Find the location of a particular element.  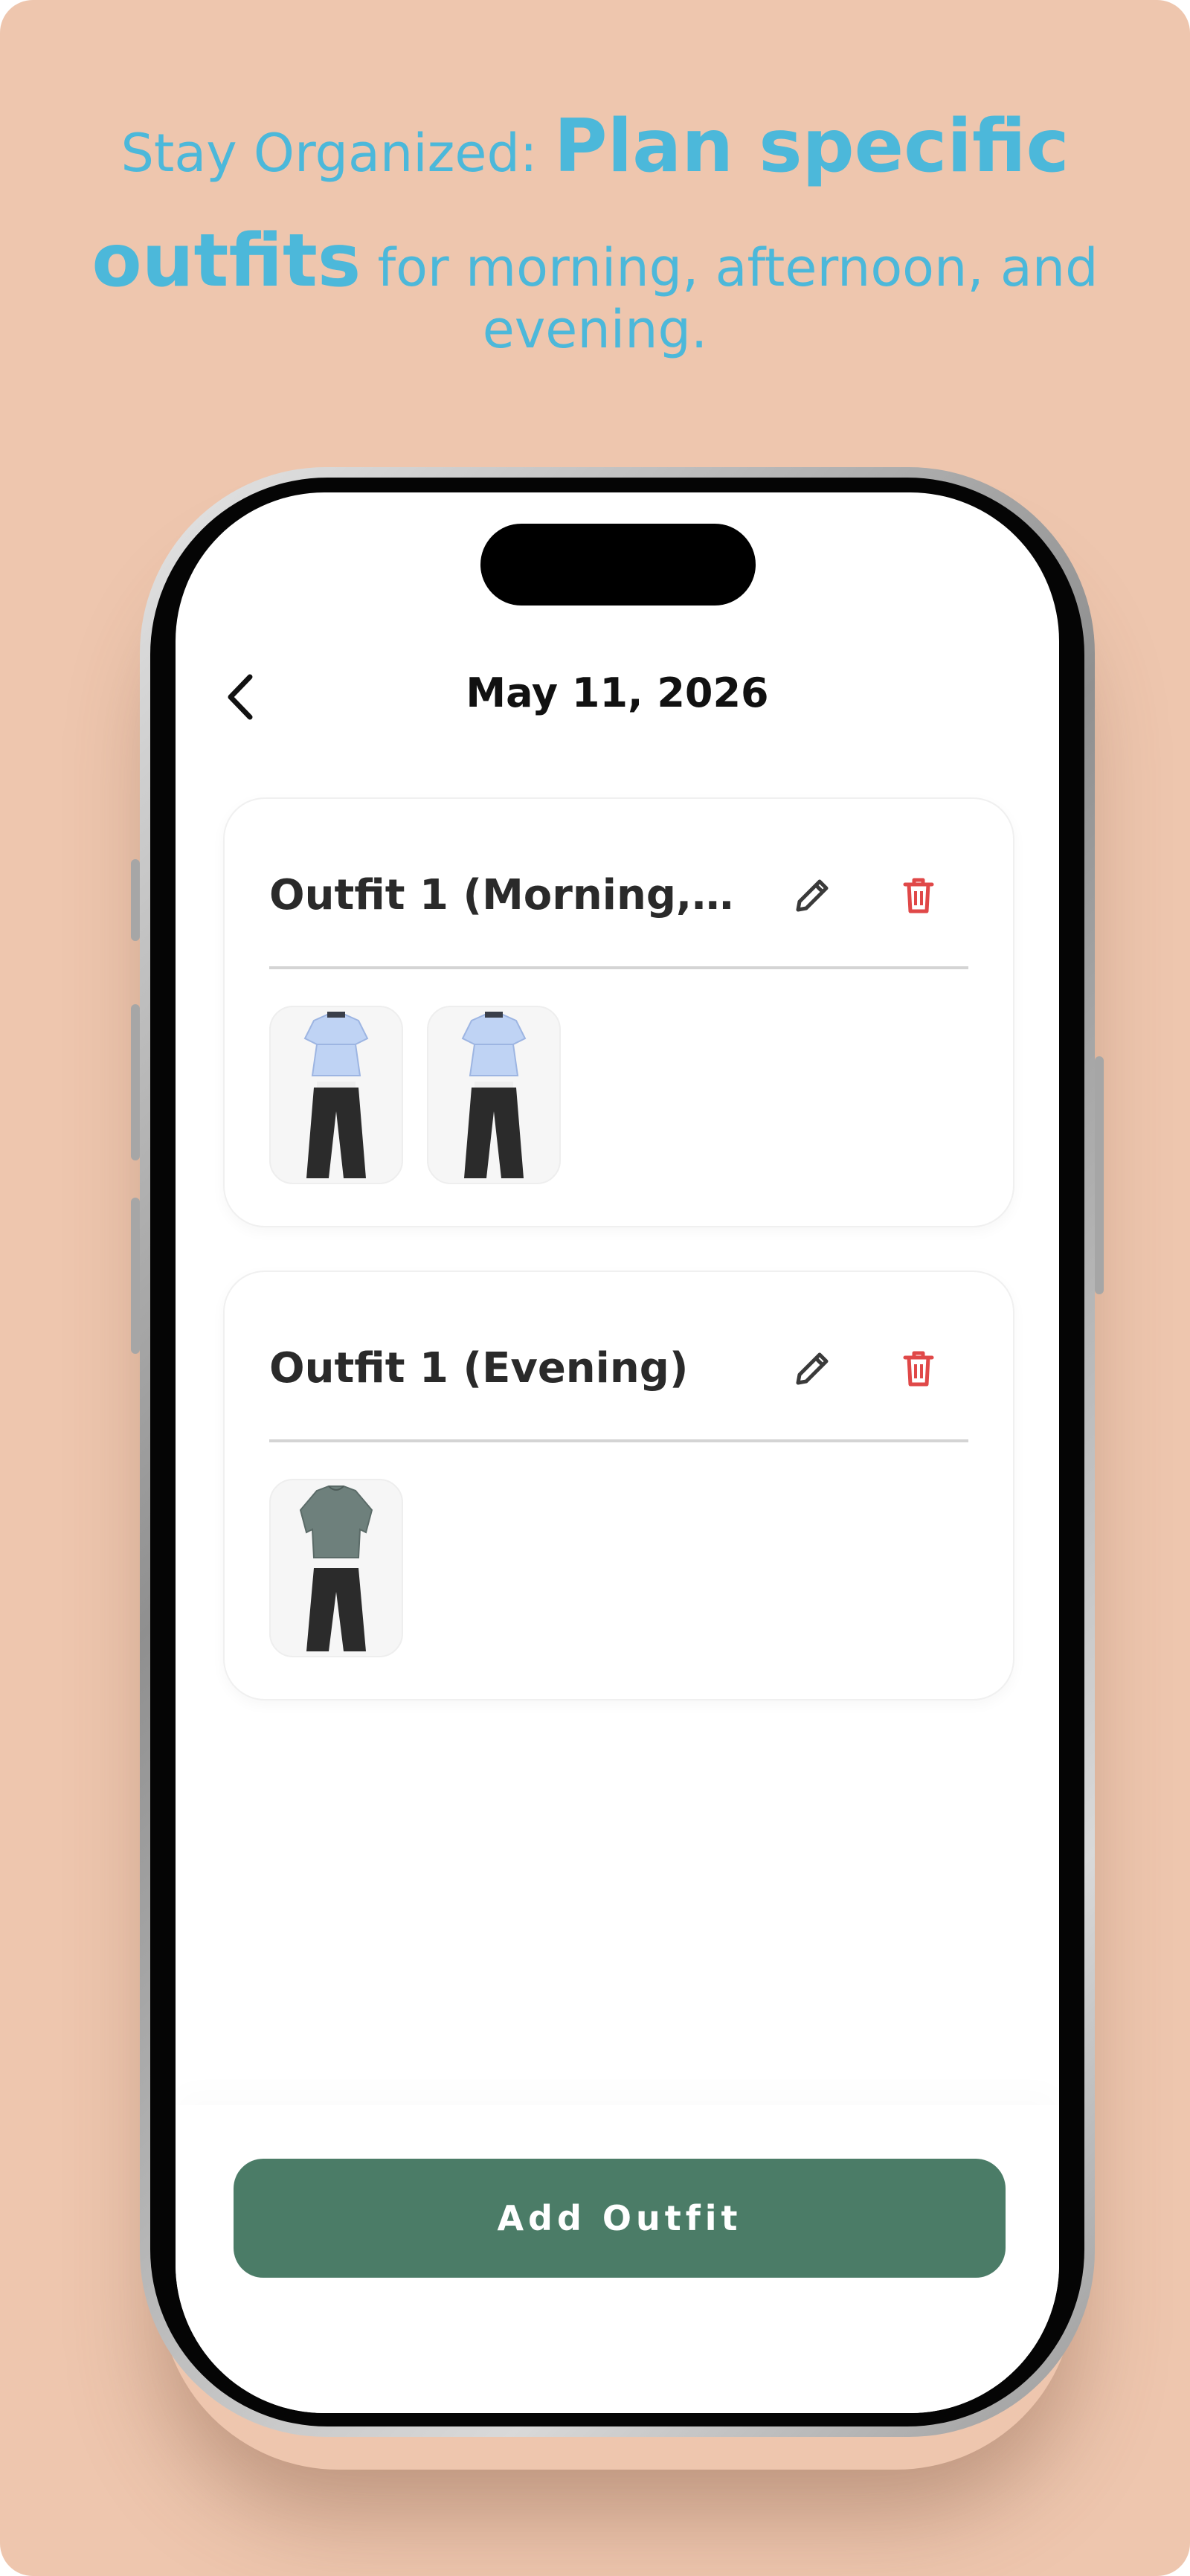

headline-text-1: Stay Organized: is located at coordinates (337, 153).